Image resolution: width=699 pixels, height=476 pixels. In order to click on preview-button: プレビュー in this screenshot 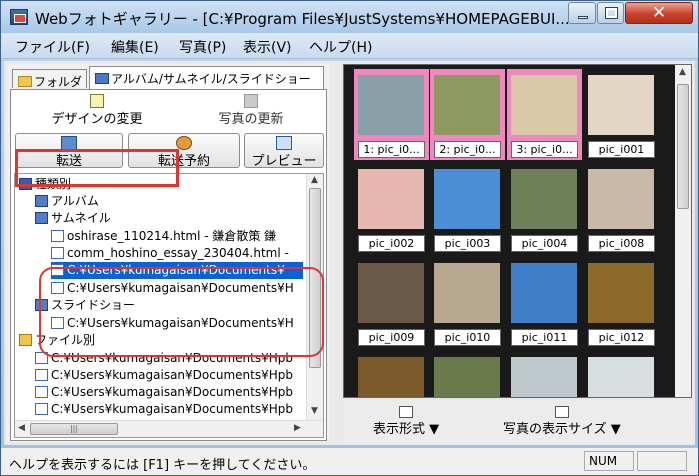, I will do `click(284, 151)`.